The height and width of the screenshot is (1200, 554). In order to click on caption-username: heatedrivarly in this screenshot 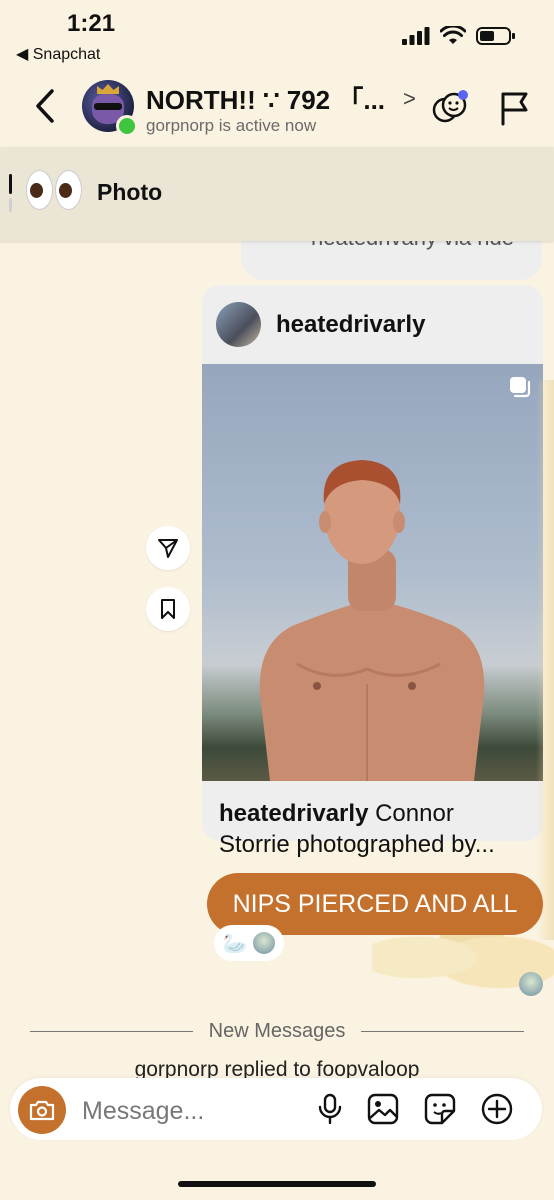, I will do `click(294, 813)`.